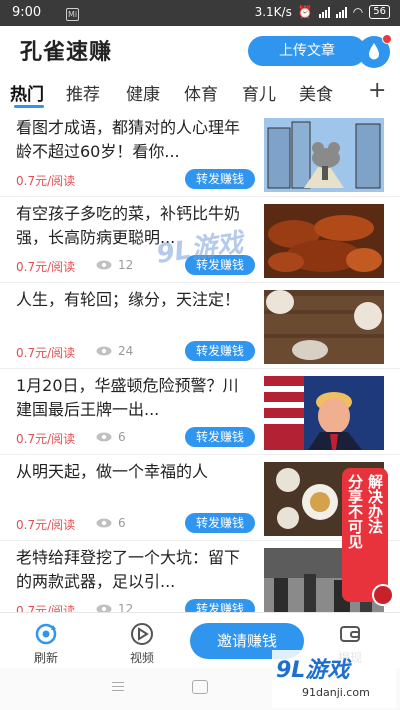 The height and width of the screenshot is (710, 400). Describe the element at coordinates (350, 634) in the screenshot. I see `wallet-icon` at that location.